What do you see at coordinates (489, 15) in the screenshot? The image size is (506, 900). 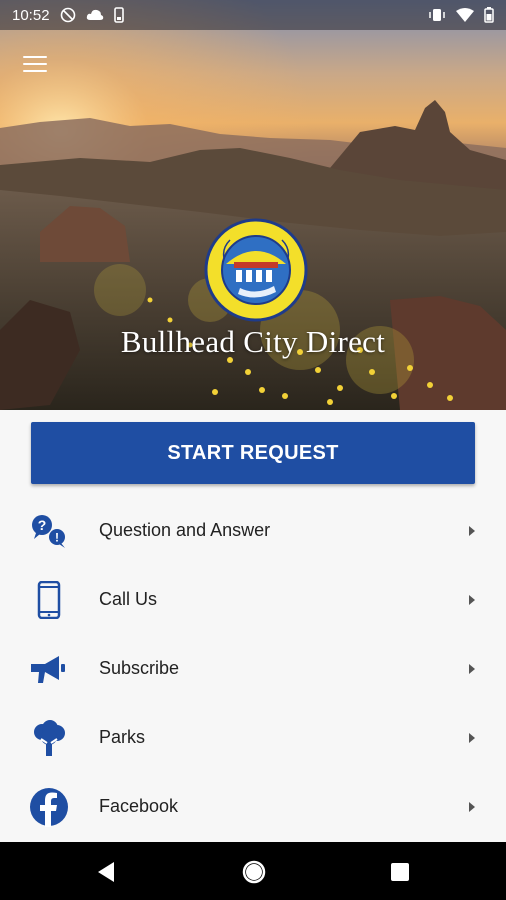 I see `battery-icon` at bounding box center [489, 15].